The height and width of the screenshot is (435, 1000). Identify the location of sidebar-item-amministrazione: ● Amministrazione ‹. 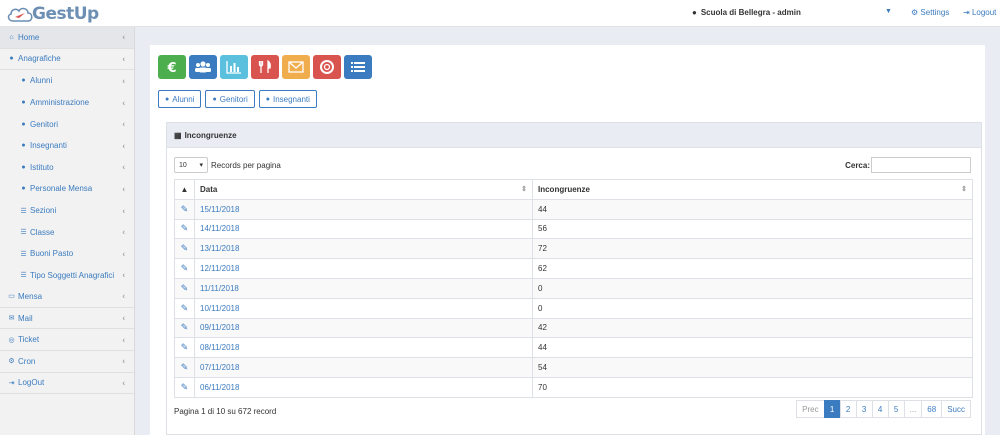
(67, 103).